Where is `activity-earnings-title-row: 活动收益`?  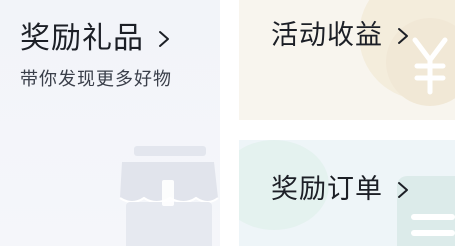 activity-earnings-title-row: 活动收益 is located at coordinates (341, 36).